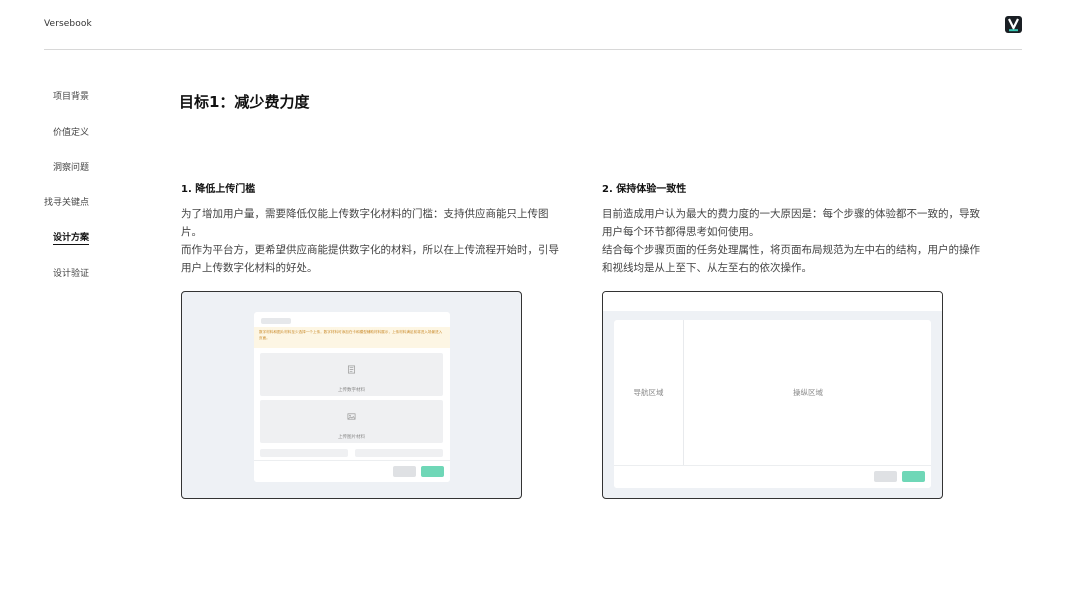 Image resolution: width=1066 pixels, height=600 pixels. What do you see at coordinates (71, 95) in the screenshot?
I see `sidebar-item-background: 项目背景` at bounding box center [71, 95].